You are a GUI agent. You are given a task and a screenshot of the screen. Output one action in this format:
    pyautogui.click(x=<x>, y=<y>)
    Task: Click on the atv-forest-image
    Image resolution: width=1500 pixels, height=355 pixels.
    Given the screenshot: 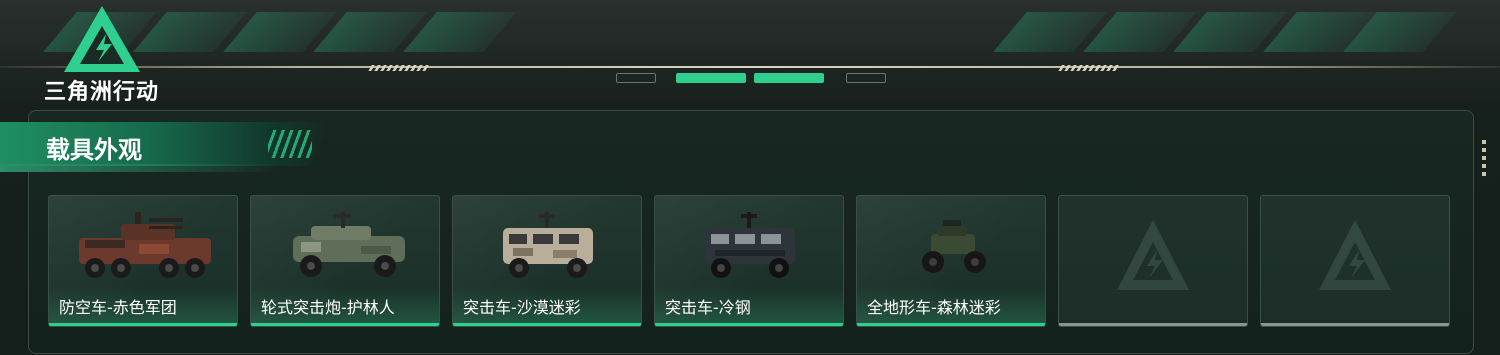 What is the action you would take?
    pyautogui.click(x=954, y=246)
    